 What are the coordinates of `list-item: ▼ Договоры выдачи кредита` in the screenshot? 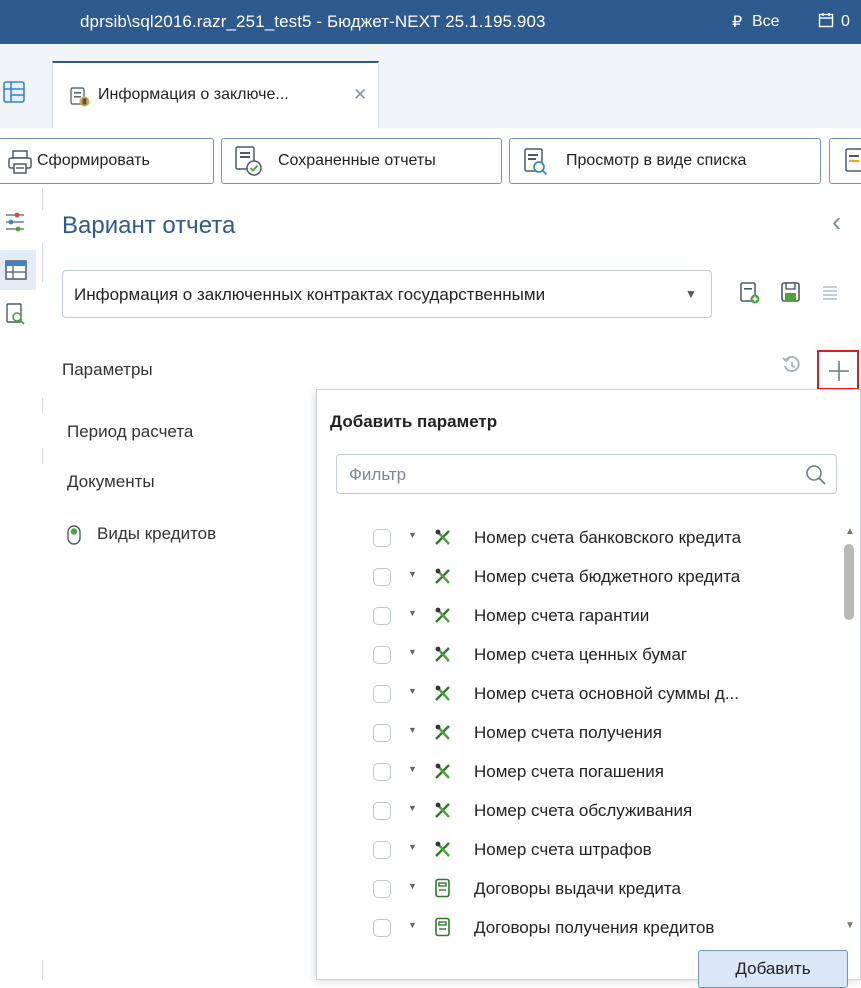 It's located at (579, 888).